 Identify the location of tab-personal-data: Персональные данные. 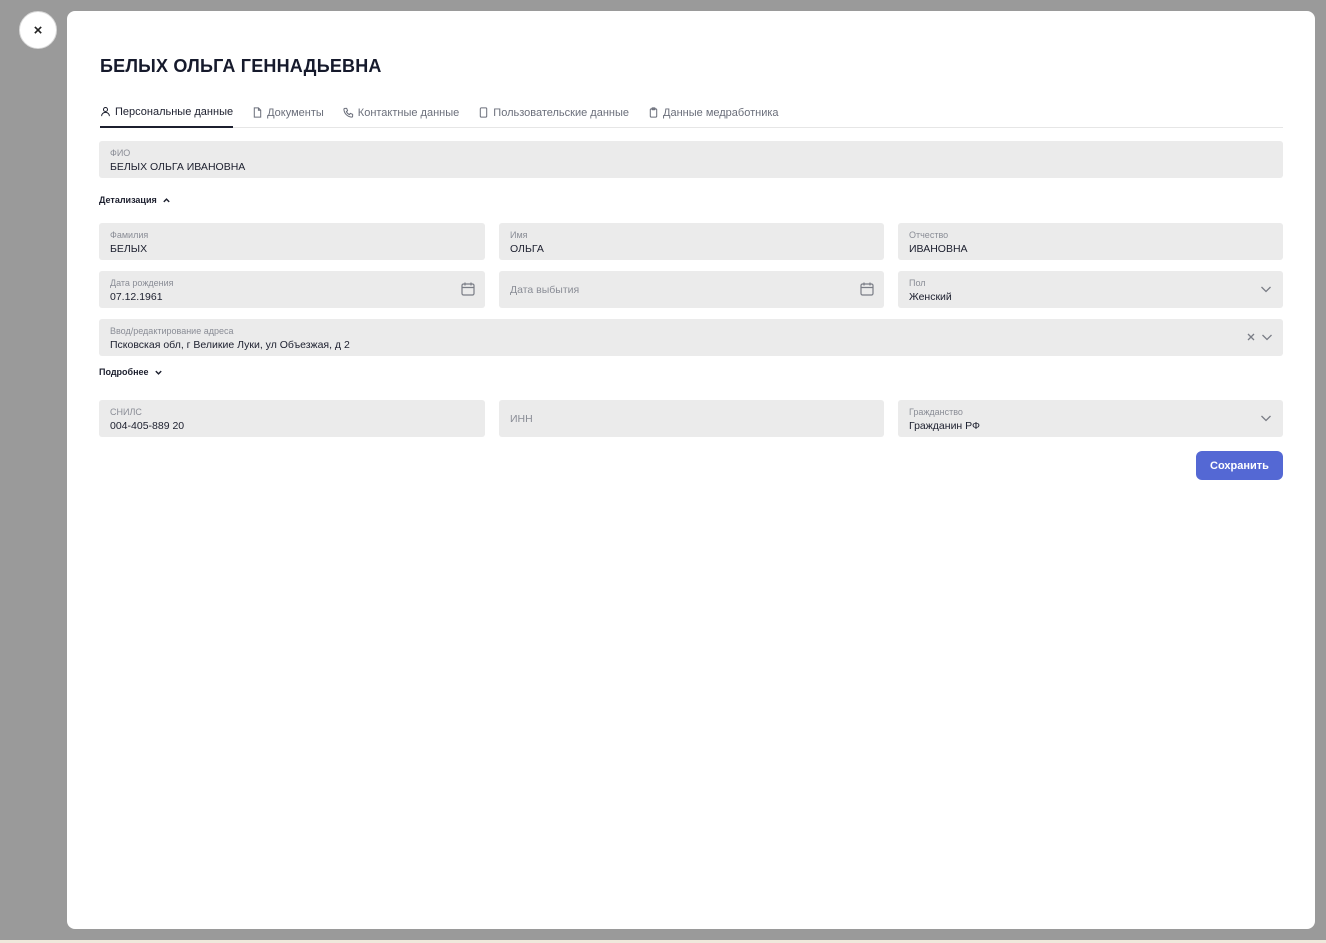
(167, 113).